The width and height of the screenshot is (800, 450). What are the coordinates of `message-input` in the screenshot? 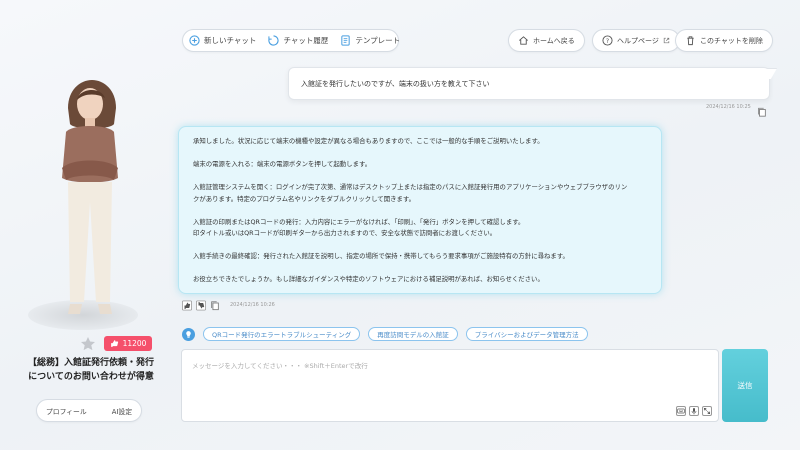 It's located at (450, 385).